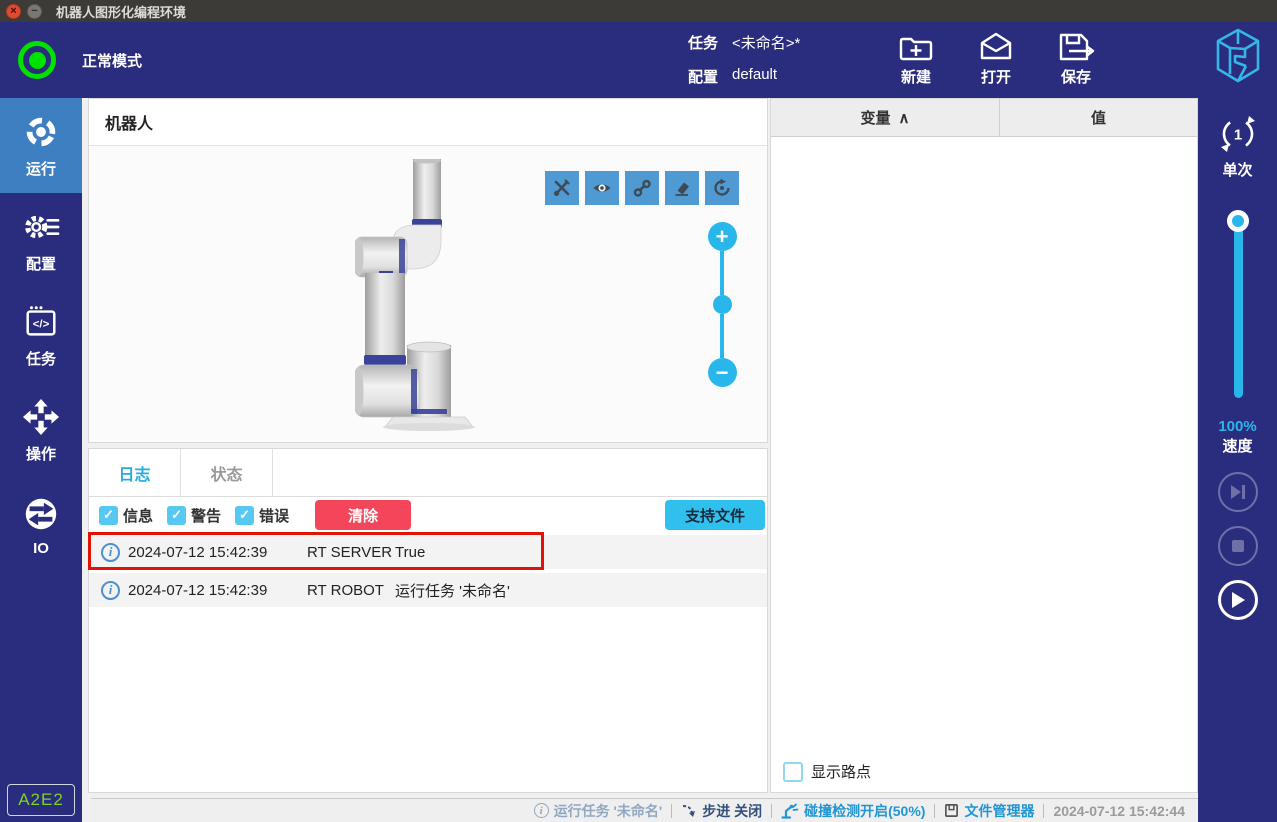 The image size is (1277, 822). What do you see at coordinates (885, 117) in the screenshot?
I see `column-header-variable: 变量 ∧` at bounding box center [885, 117].